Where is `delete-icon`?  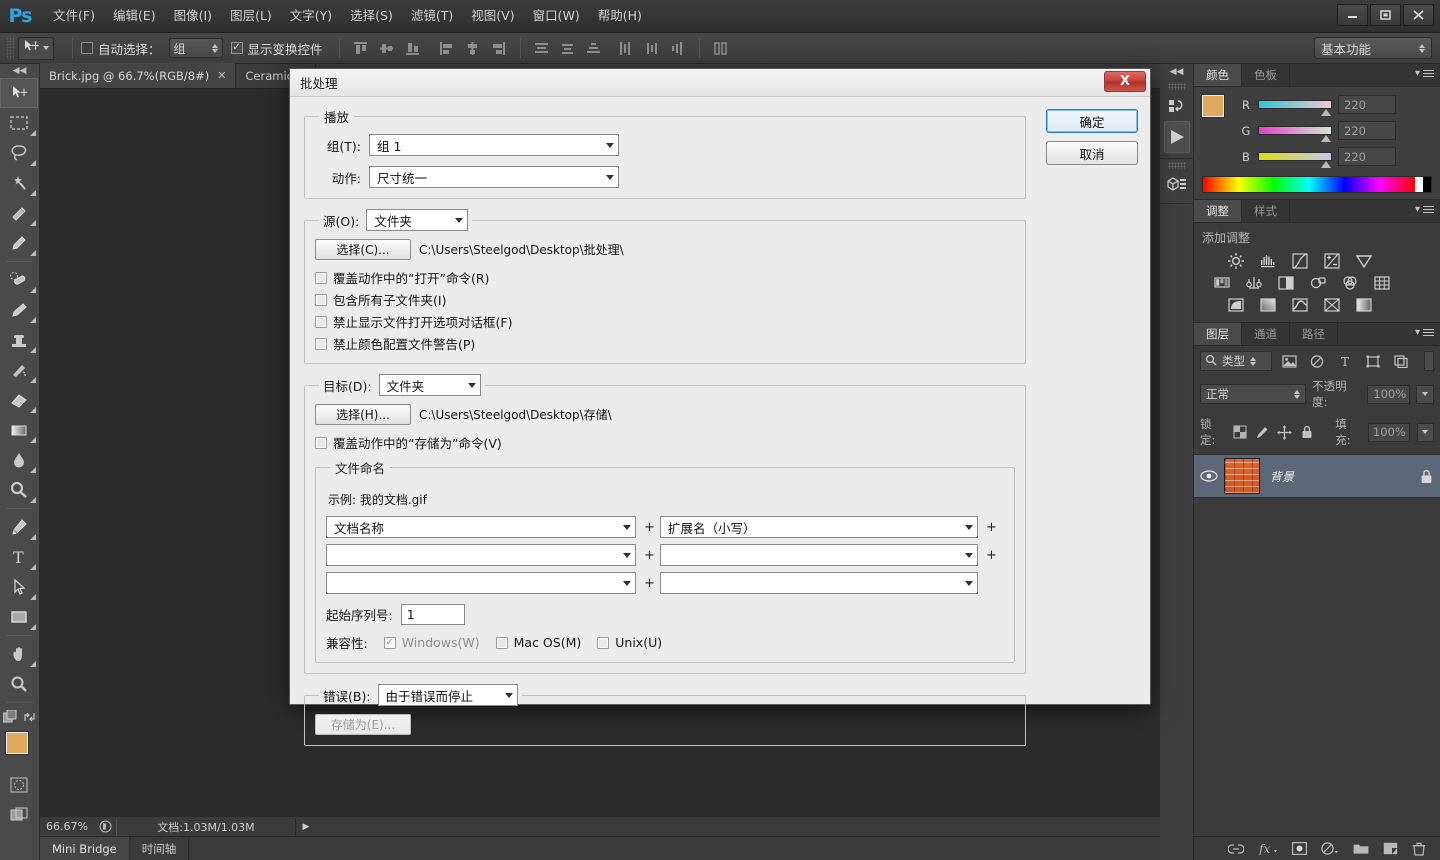 delete-icon is located at coordinates (1419, 849).